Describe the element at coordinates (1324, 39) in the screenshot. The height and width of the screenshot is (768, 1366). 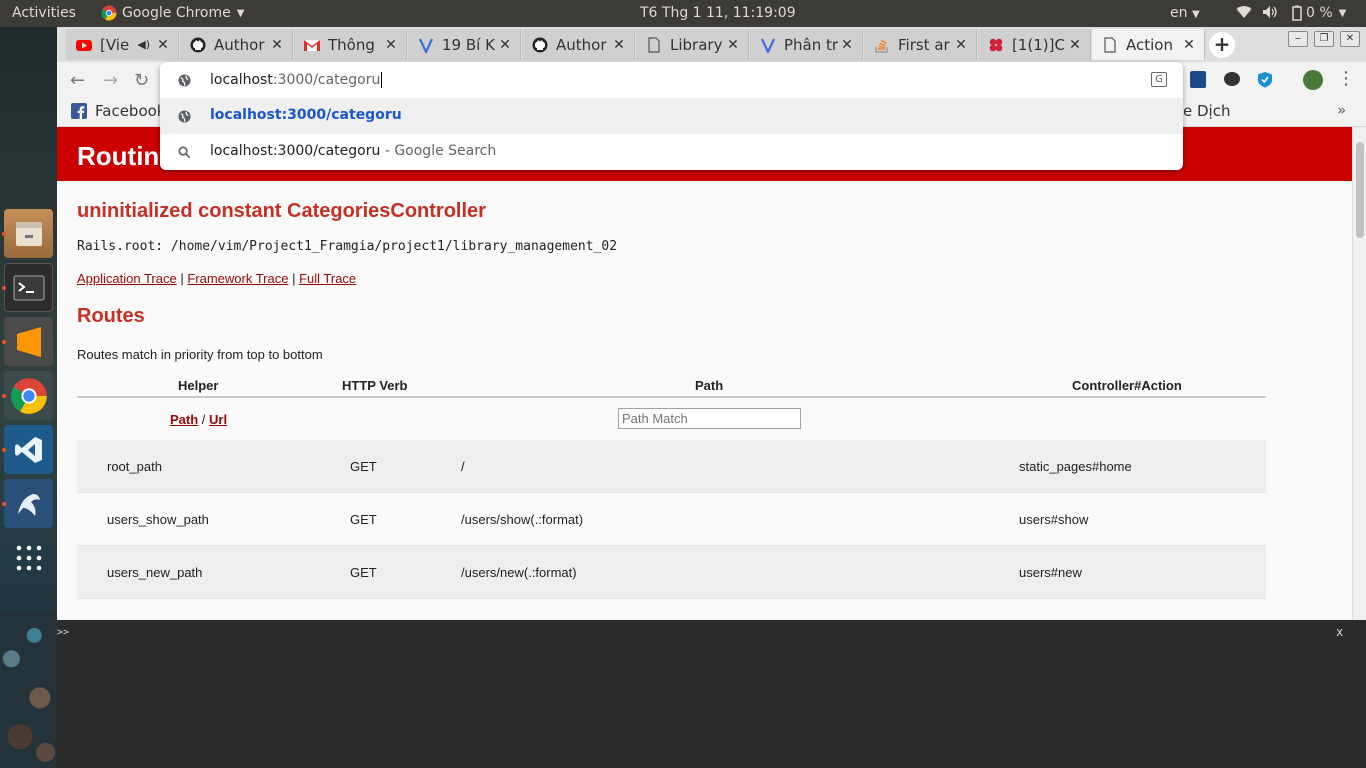
I see `maximize-button: ❐` at that location.